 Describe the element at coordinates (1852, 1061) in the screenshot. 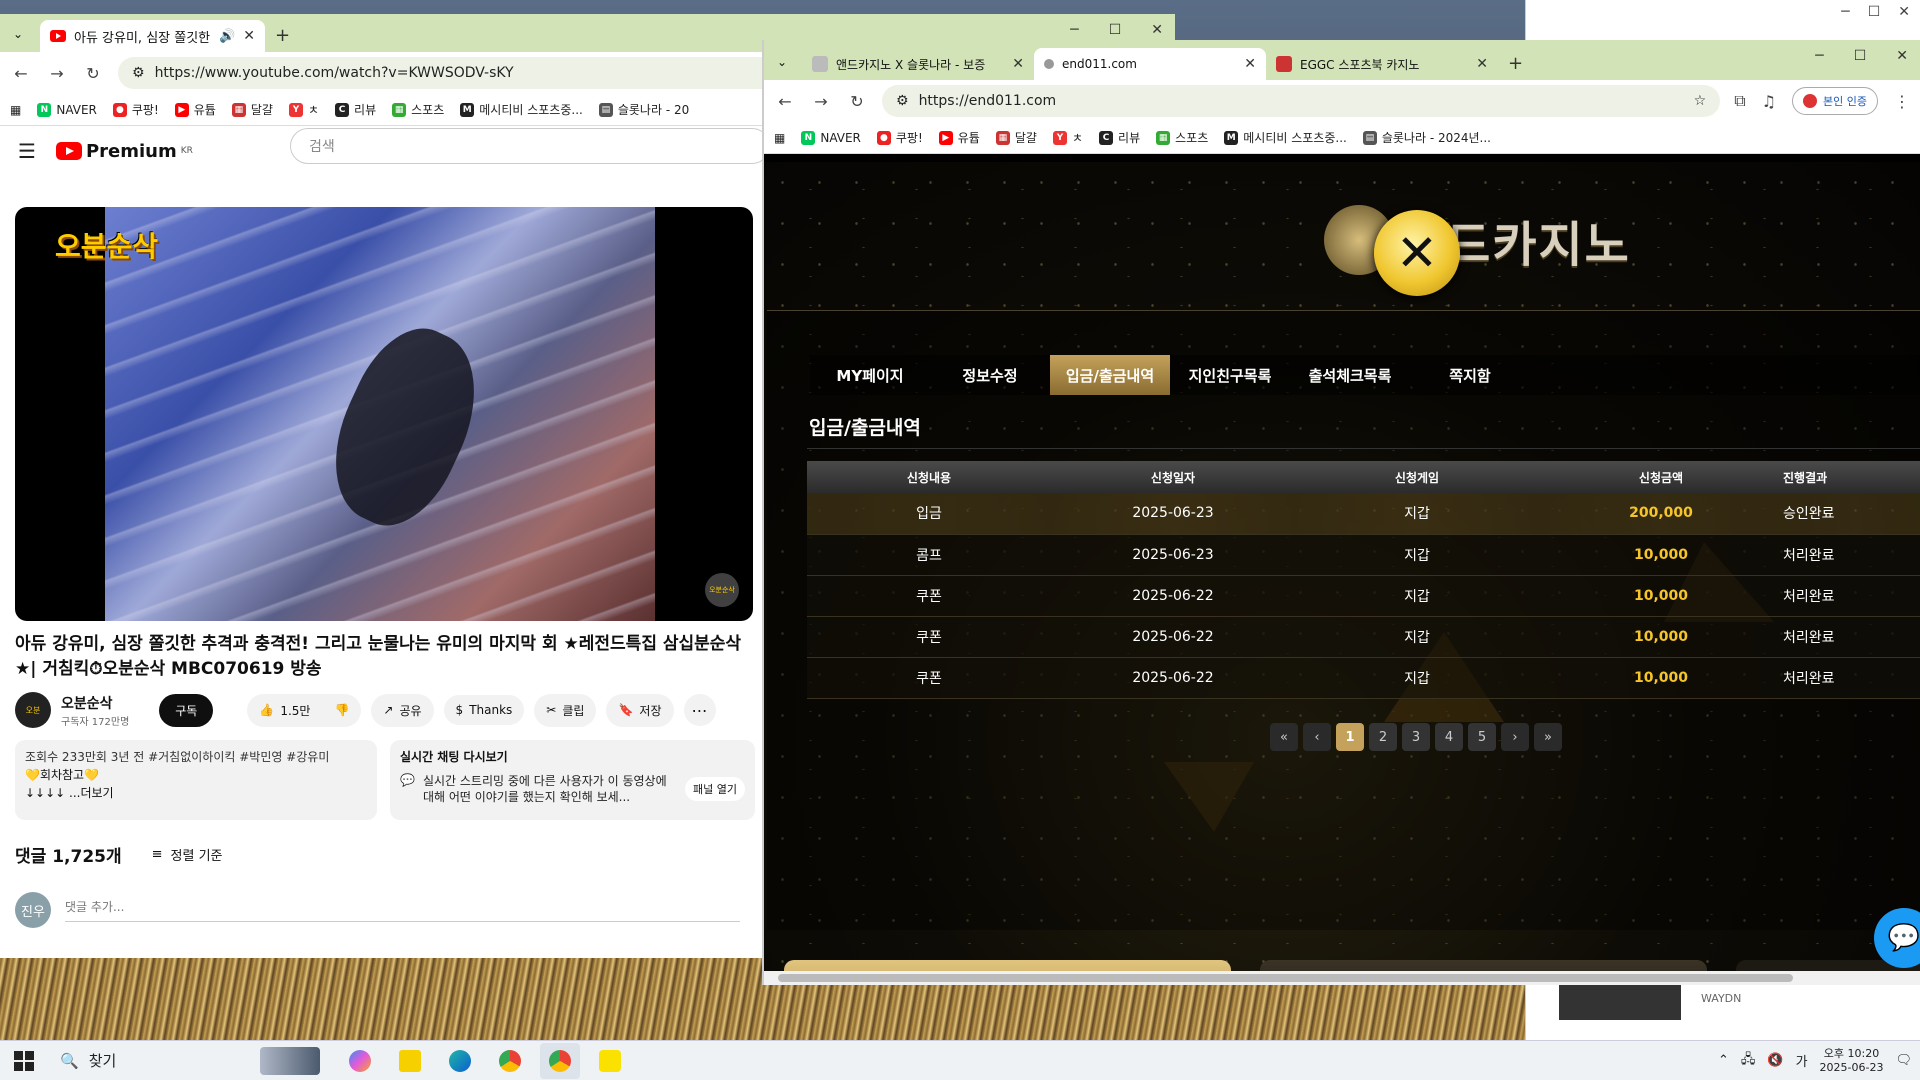

I see `clock: 오후 10:20 2025-06-23` at that location.